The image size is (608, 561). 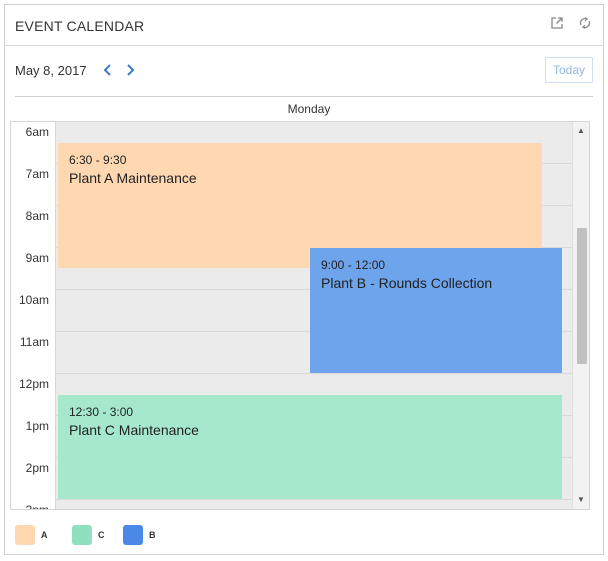 What do you see at coordinates (44, 535) in the screenshot?
I see `legend-label: A` at bounding box center [44, 535].